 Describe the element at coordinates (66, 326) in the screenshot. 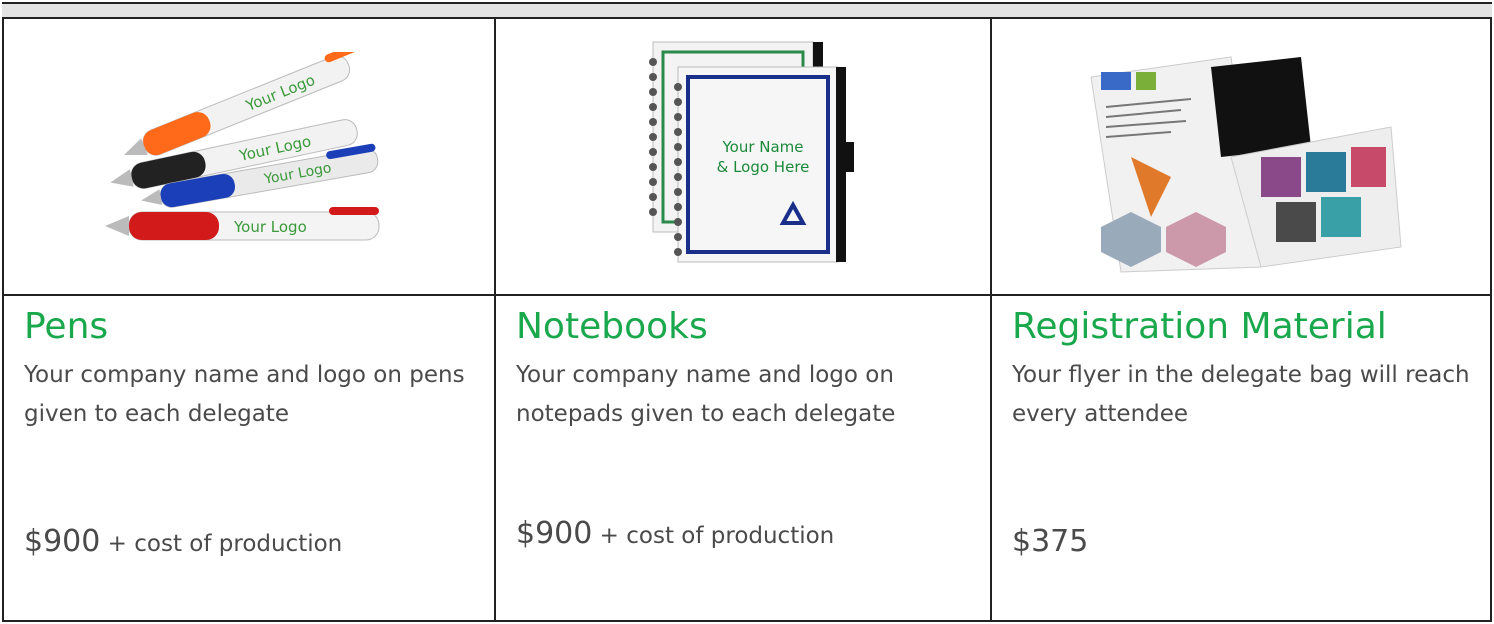

I see `pens-title: Pens` at that location.